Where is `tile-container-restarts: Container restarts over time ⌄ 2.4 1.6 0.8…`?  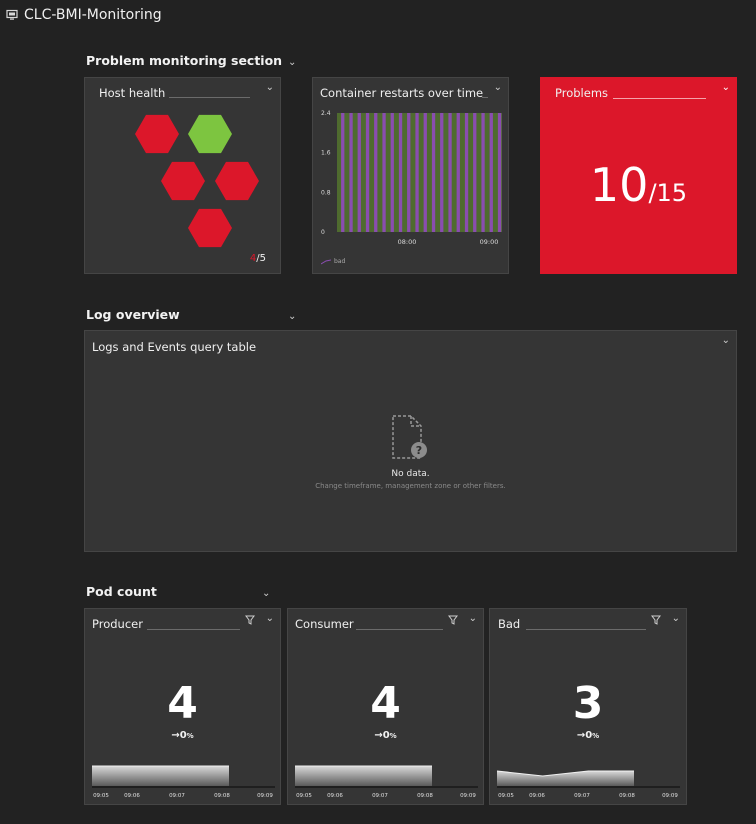
tile-container-restarts: Container restarts over time ⌄ 2.4 1.6 0.8… is located at coordinates (410, 175).